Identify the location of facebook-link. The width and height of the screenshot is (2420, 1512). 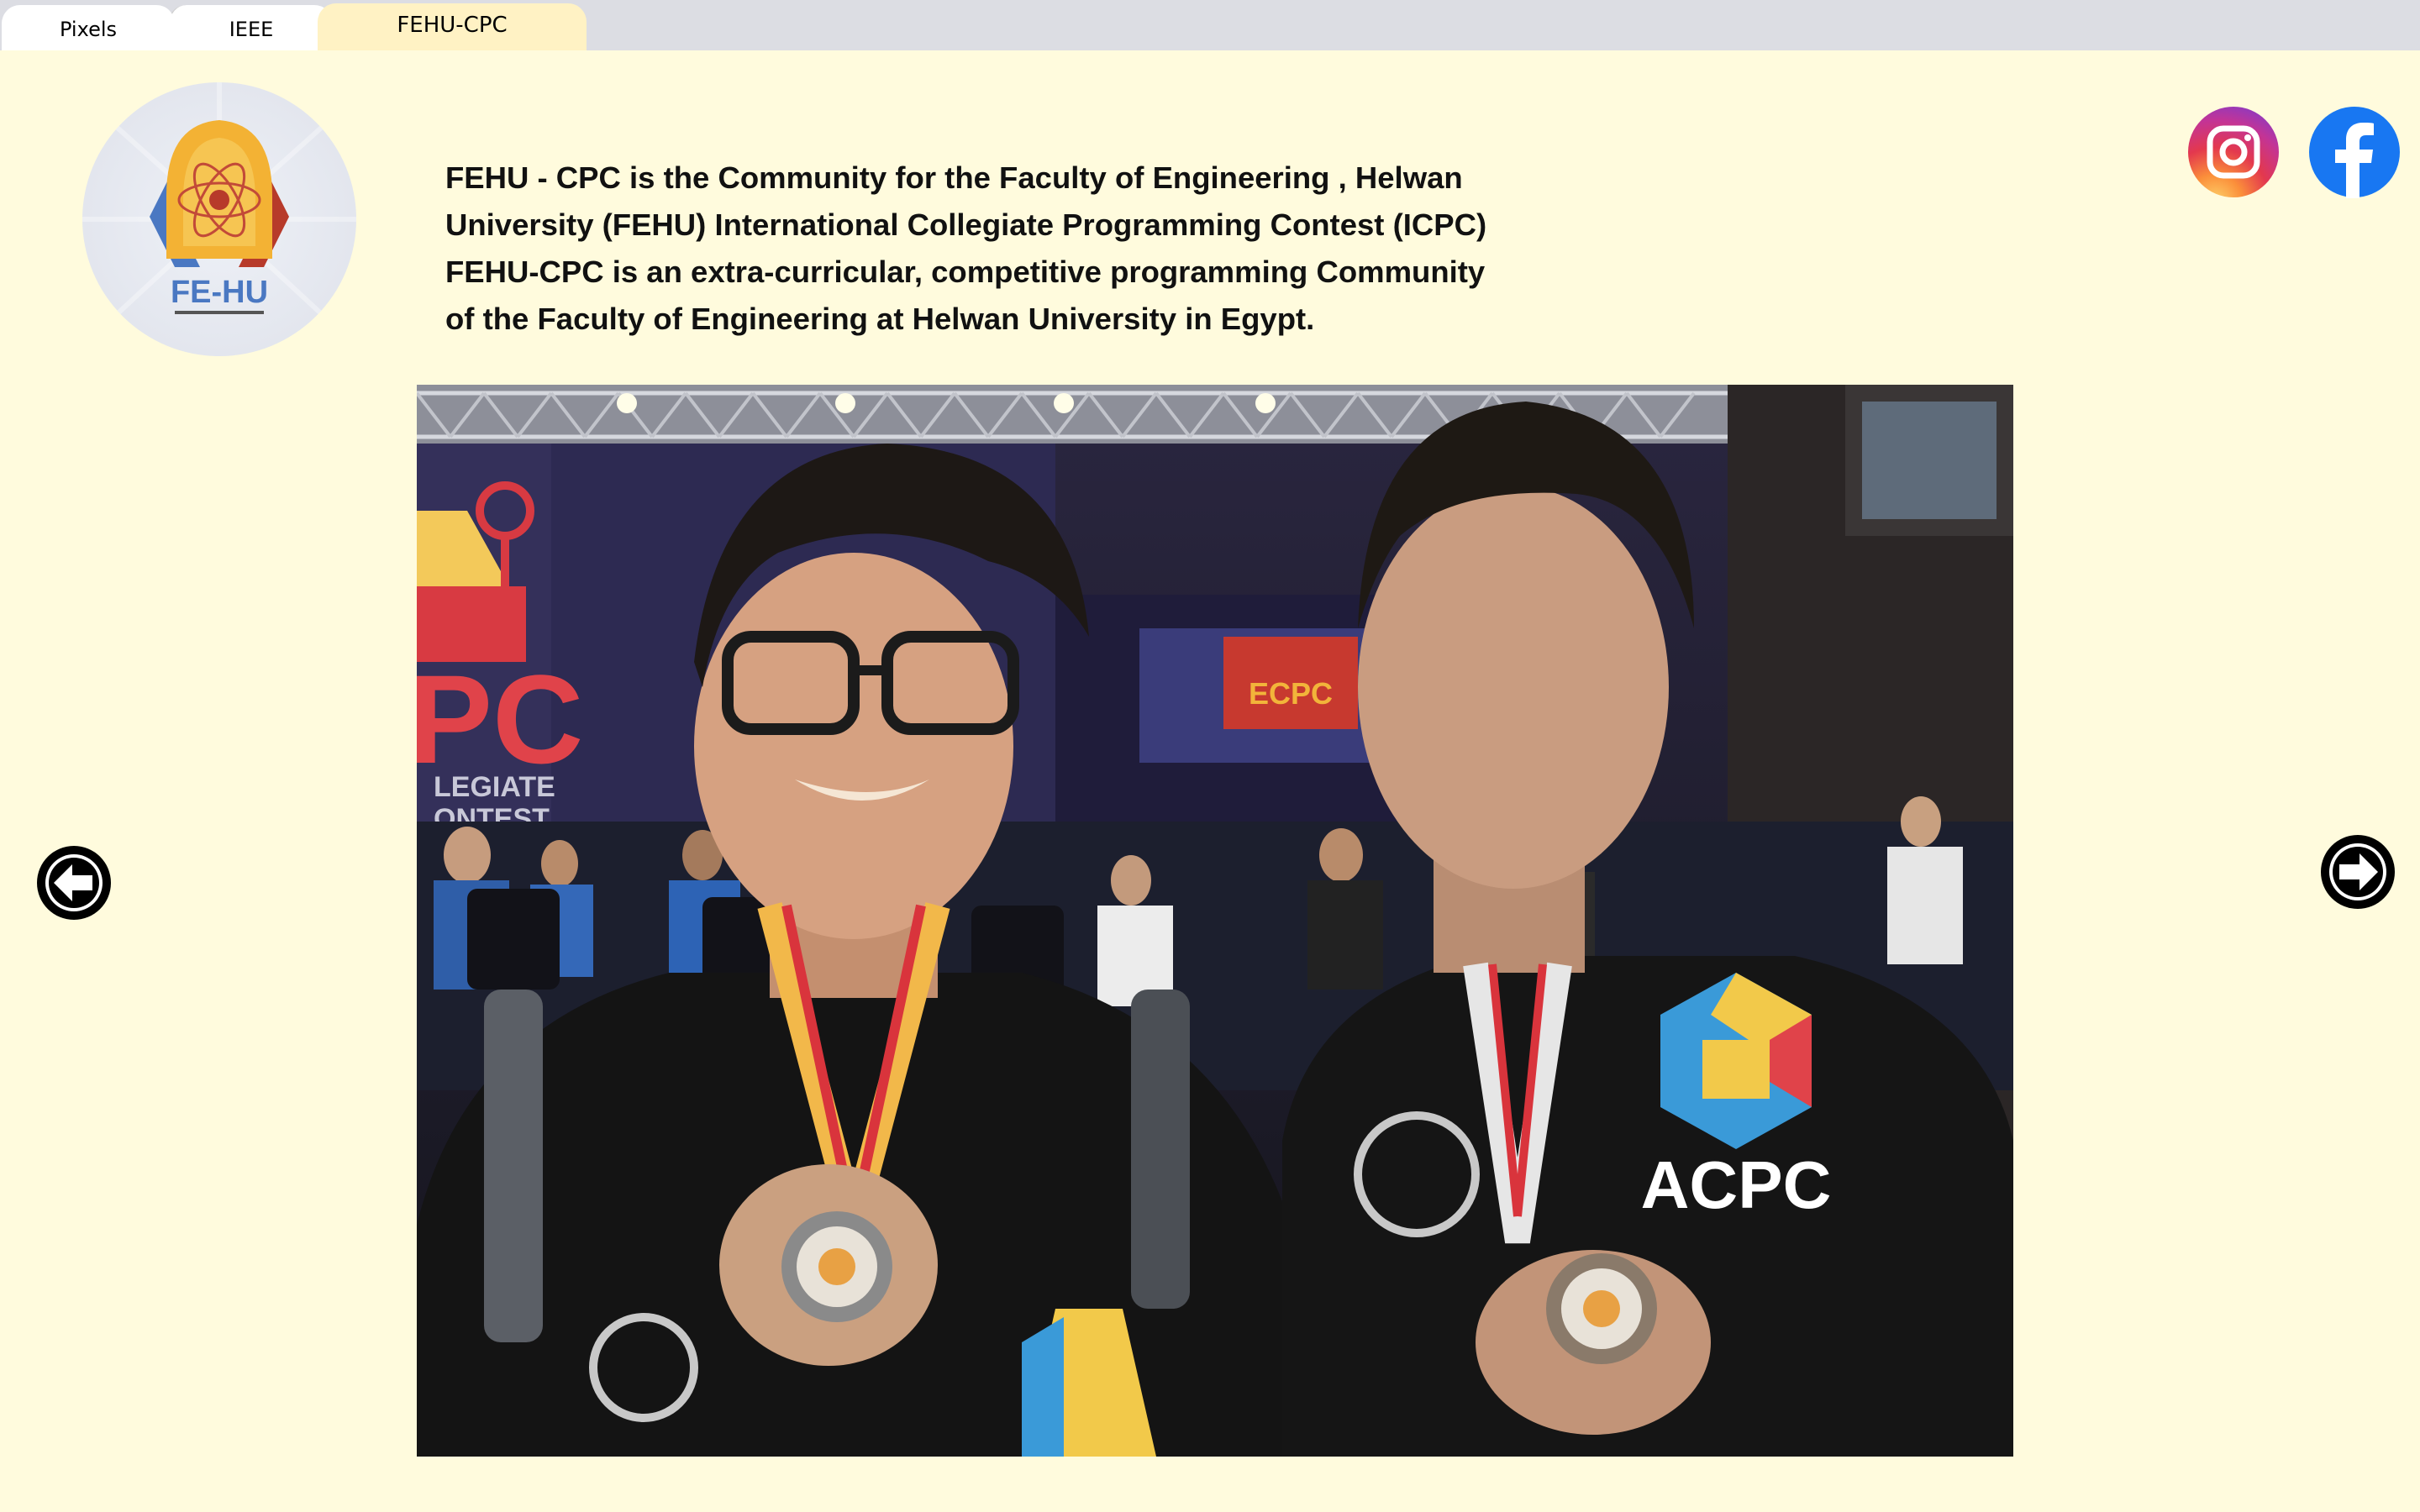
(2354, 152).